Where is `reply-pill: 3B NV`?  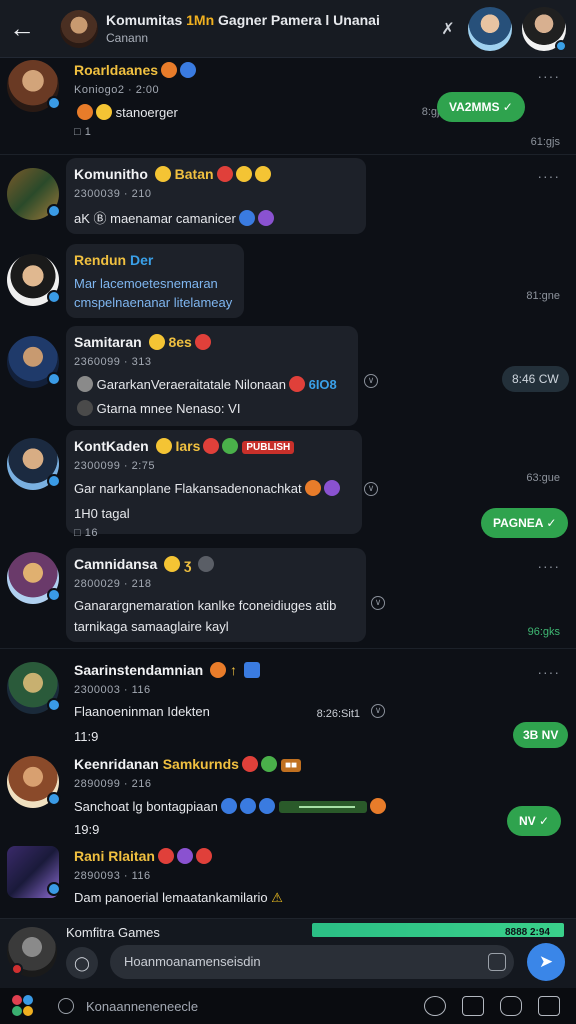 reply-pill: 3B NV is located at coordinates (541, 735).